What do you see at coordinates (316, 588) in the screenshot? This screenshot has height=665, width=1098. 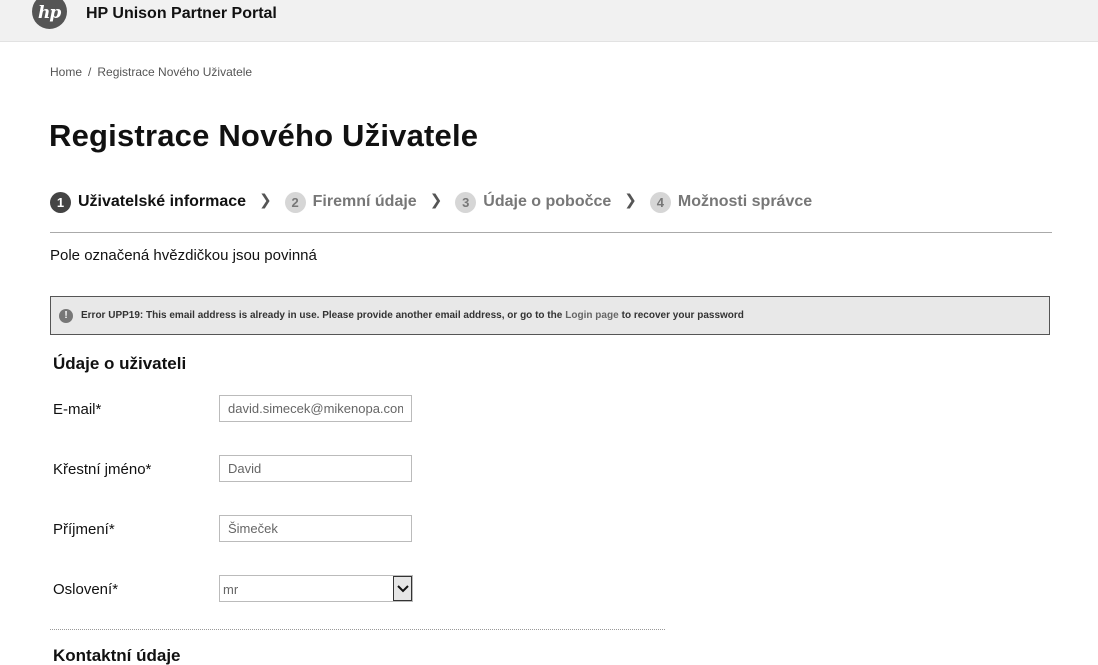 I see `salutation-select: mr` at bounding box center [316, 588].